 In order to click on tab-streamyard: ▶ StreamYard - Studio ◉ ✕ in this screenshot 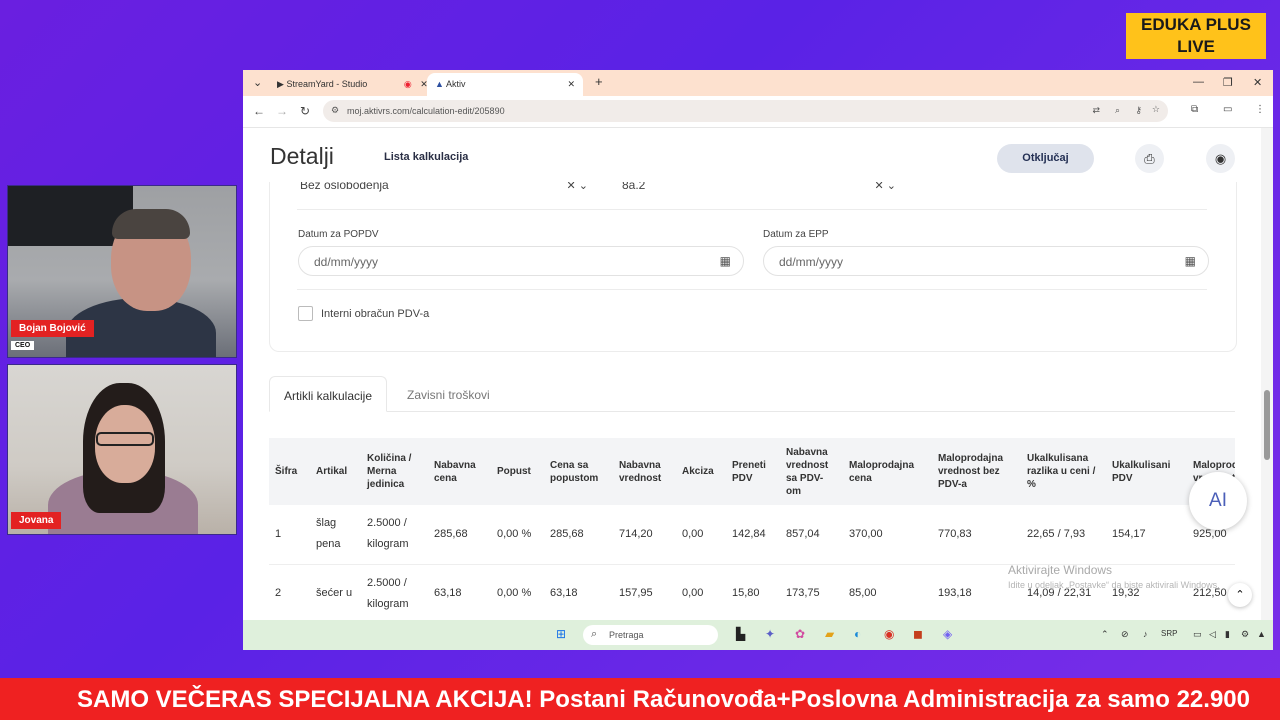, I will do `click(352, 84)`.